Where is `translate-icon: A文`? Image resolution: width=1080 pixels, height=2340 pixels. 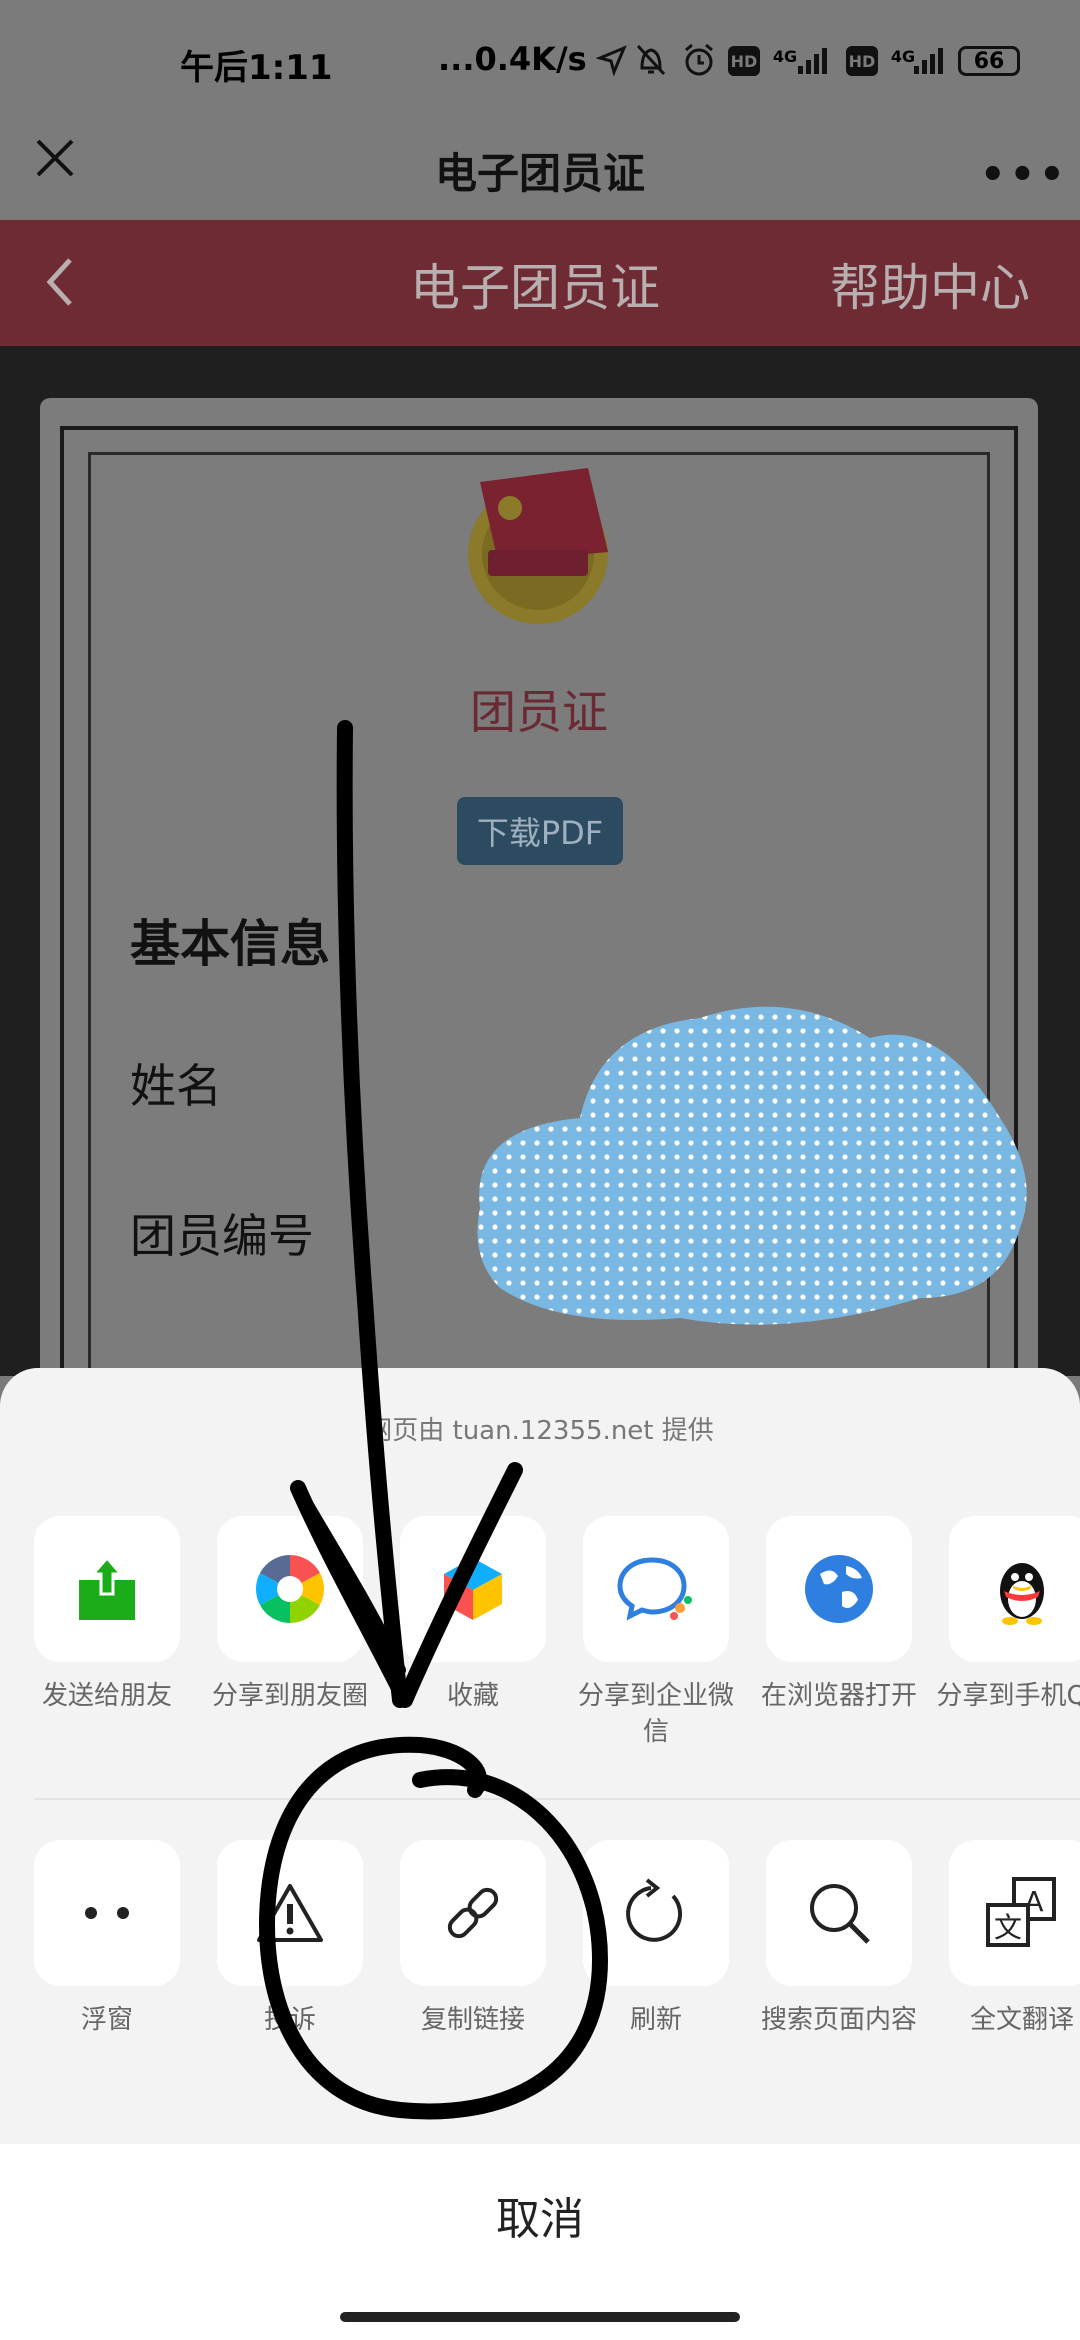 translate-icon: A文 is located at coordinates (1014, 1913).